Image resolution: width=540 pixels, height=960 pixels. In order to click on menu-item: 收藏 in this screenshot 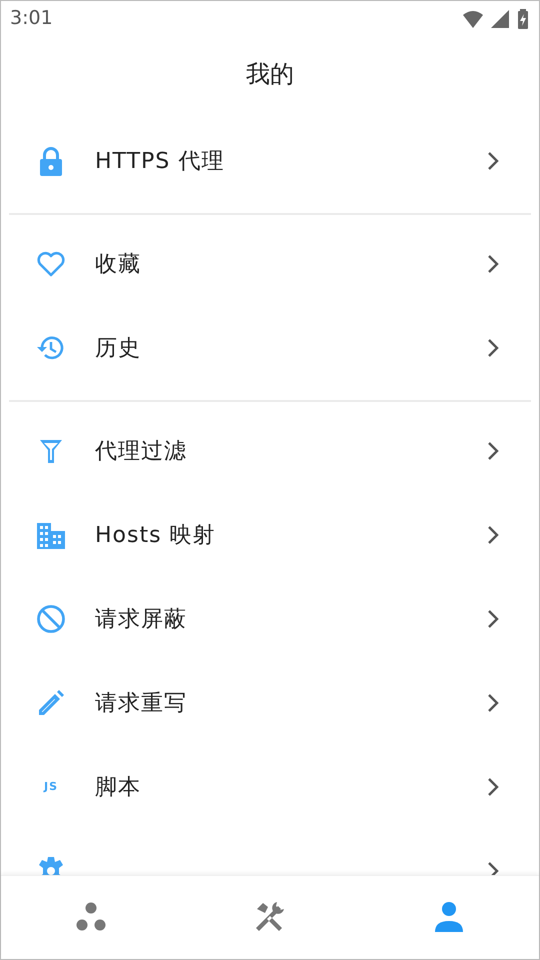, I will do `click(270, 264)`.